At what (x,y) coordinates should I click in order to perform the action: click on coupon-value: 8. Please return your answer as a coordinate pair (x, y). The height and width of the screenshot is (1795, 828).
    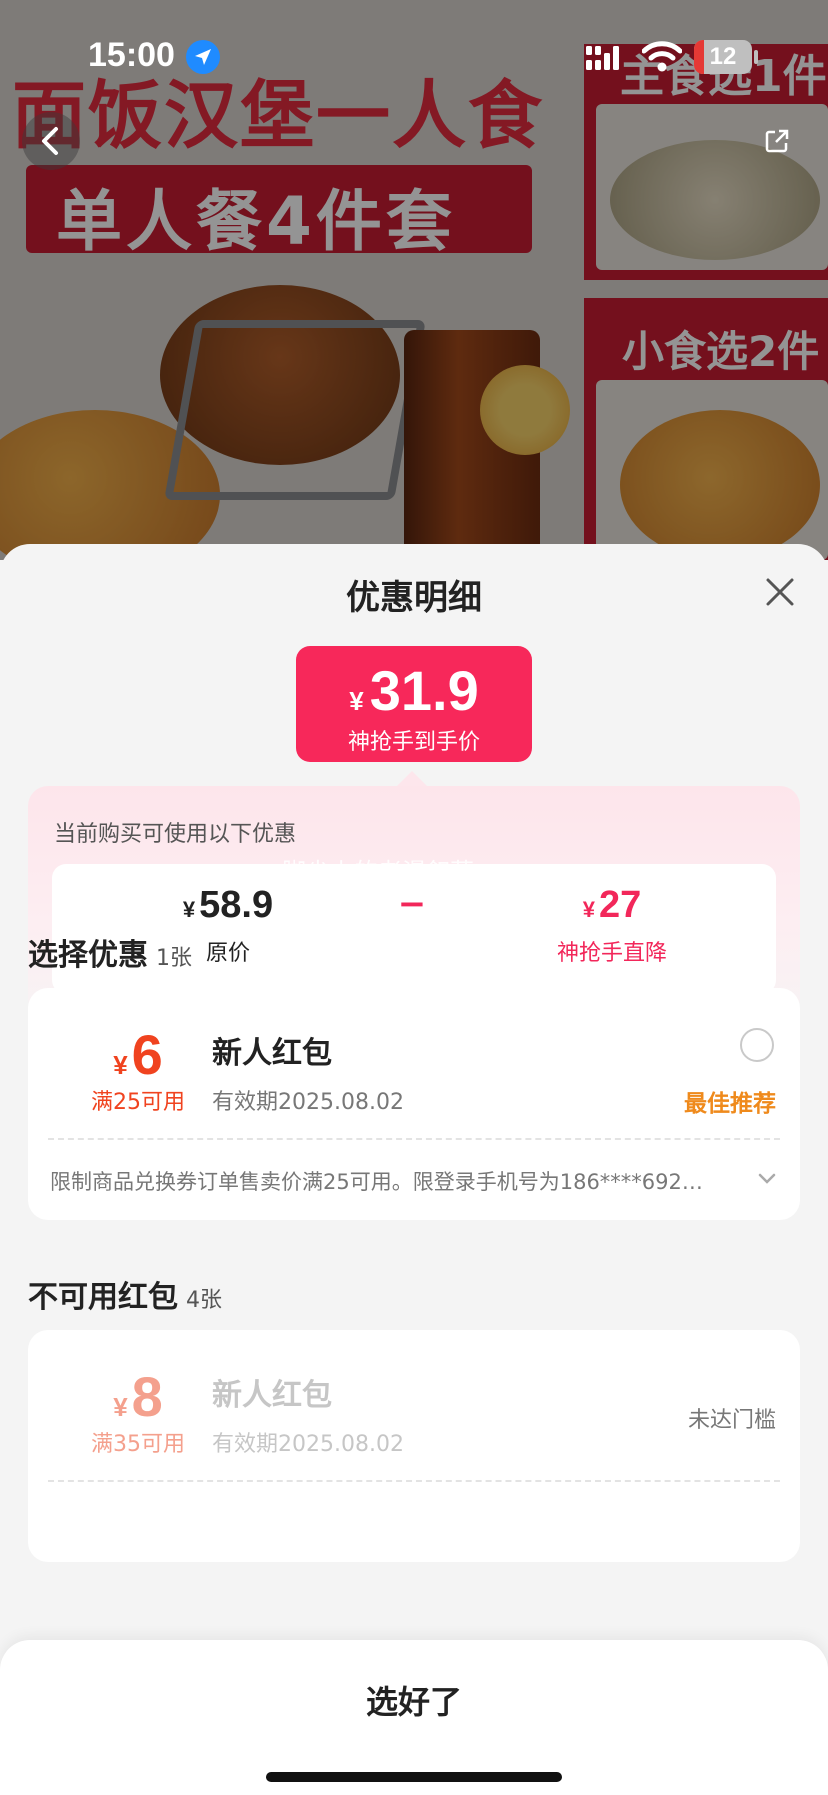
    Looking at the image, I should click on (147, 1396).